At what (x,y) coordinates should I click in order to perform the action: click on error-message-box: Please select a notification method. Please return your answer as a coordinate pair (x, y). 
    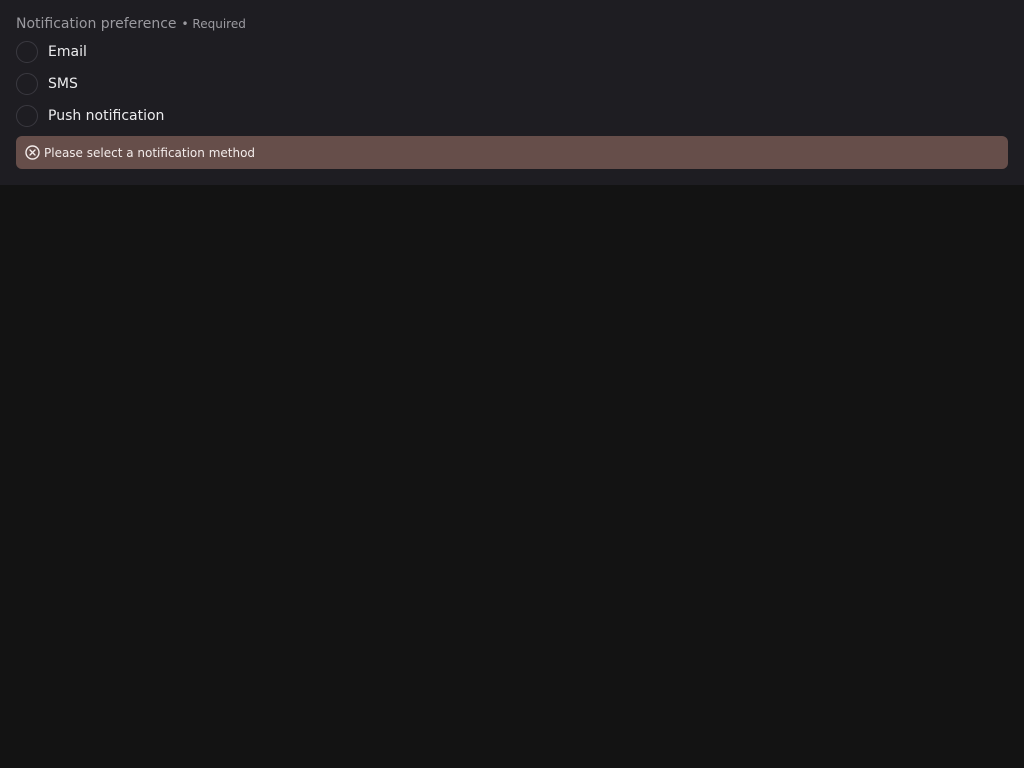
    Looking at the image, I should click on (512, 152).